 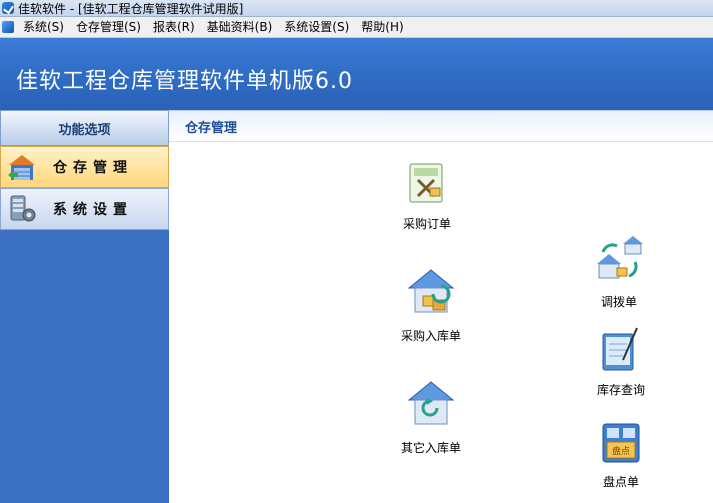 I want to click on svg-text: 盘点, so click(x=621, y=451).